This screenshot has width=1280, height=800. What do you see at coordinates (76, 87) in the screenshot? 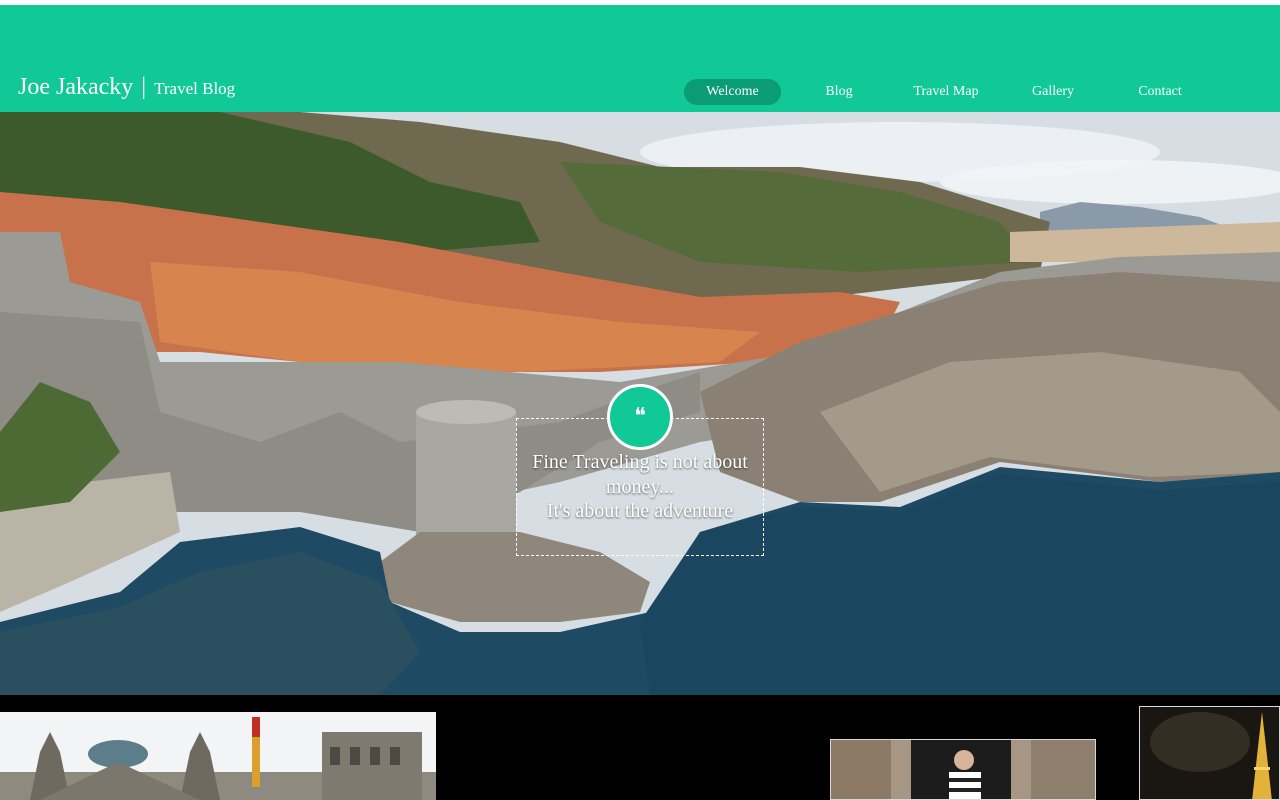
I see `brand-name: Joe Jakacky` at bounding box center [76, 87].